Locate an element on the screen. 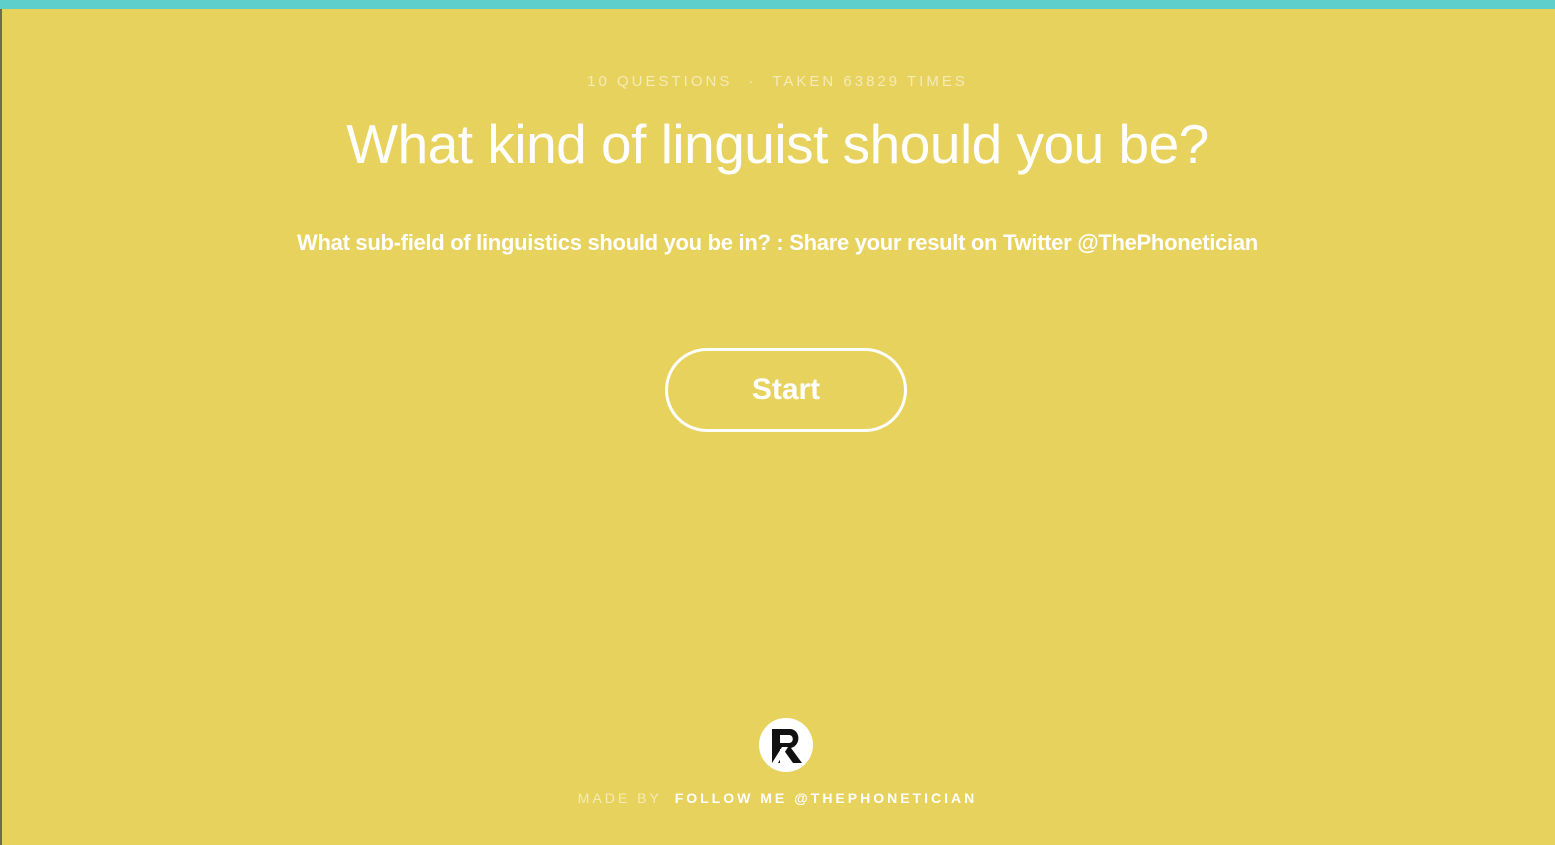 The width and height of the screenshot is (1555, 845). footer: Made by Follow me @ThePhonetician is located at coordinates (777, 798).